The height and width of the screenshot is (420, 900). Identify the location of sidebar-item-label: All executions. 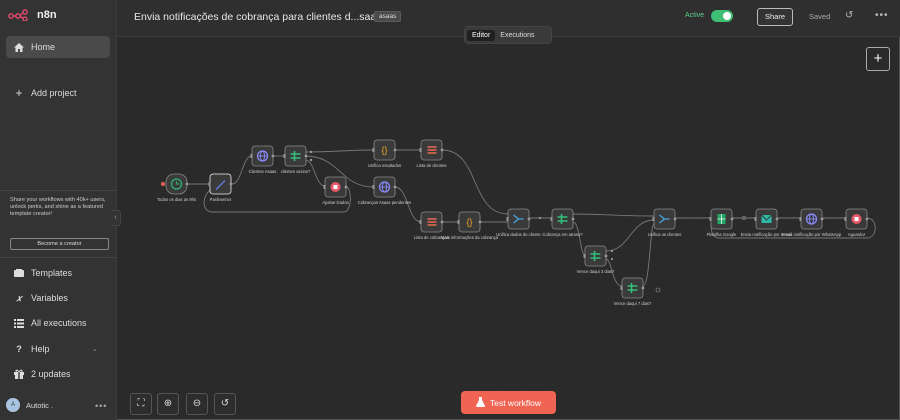
(59, 323).